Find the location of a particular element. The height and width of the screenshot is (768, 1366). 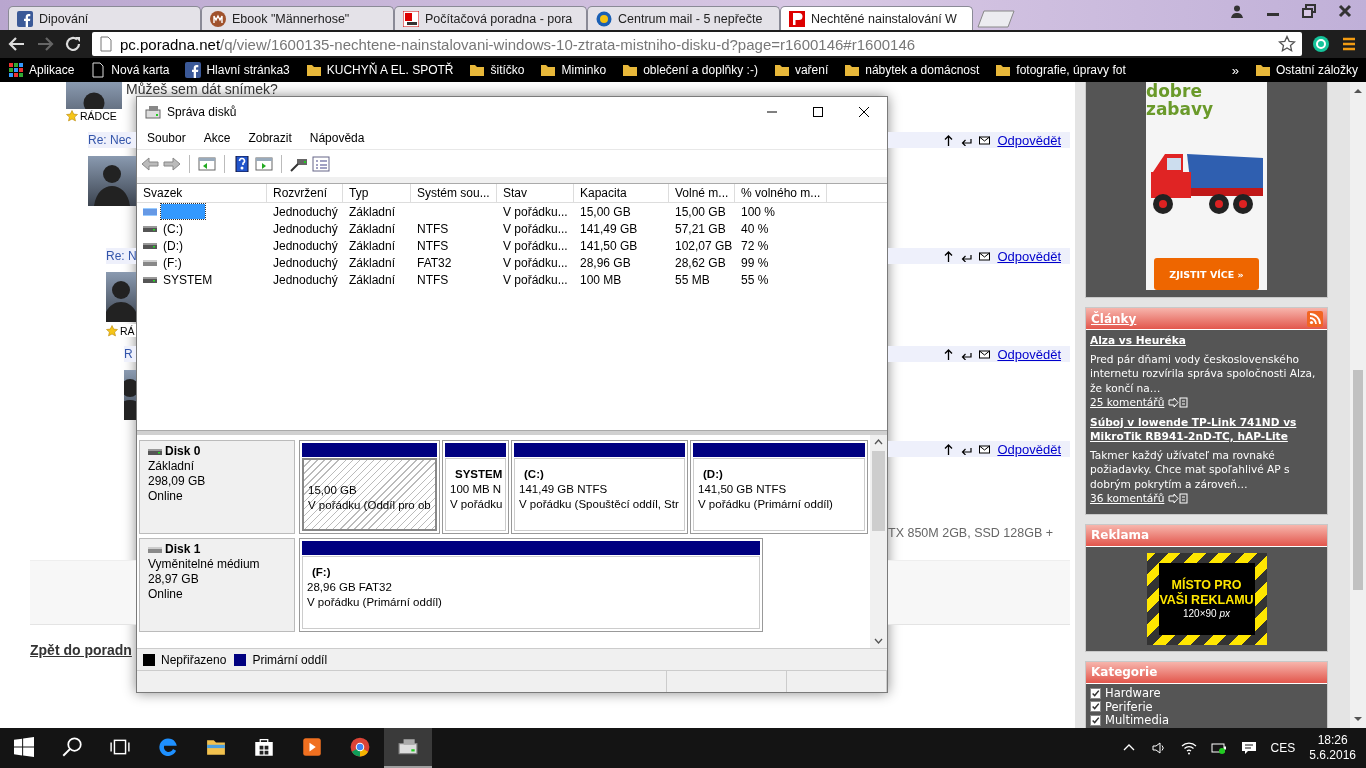

ad-size: 120×90 px is located at coordinates (1206, 613).